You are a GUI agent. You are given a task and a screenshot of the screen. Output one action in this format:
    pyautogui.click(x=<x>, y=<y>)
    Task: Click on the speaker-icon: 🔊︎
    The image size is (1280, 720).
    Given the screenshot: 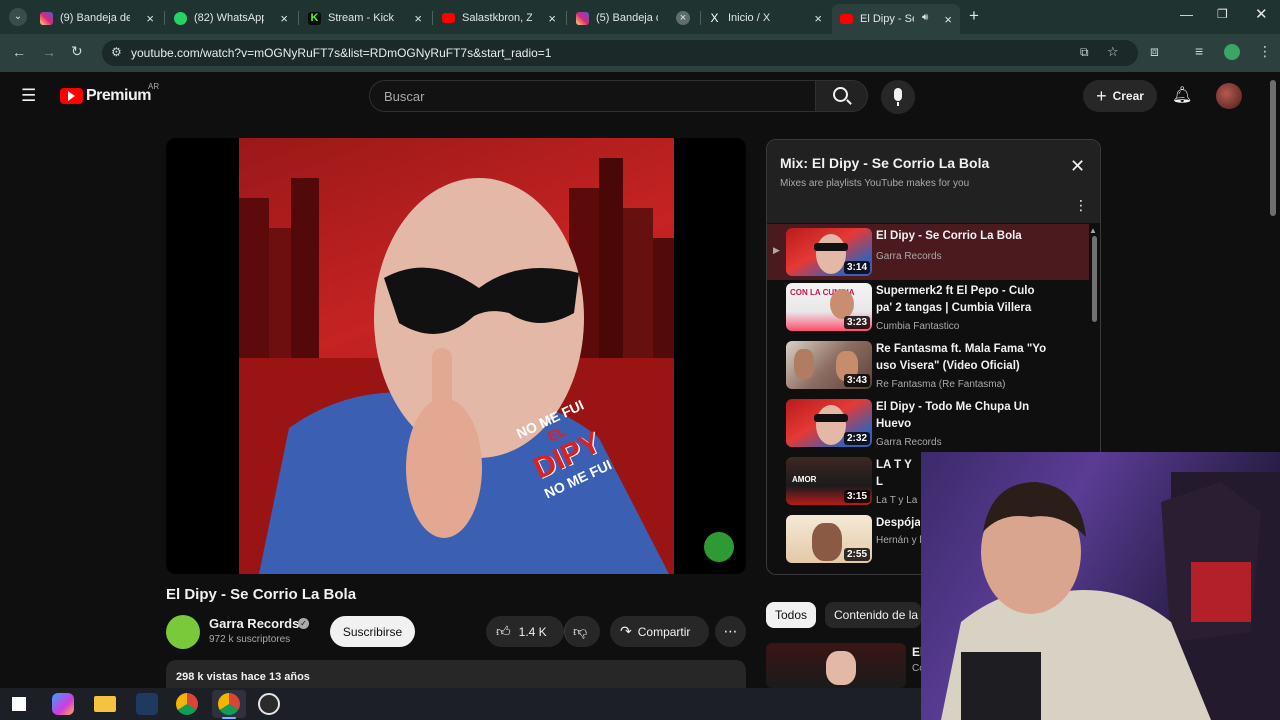 What is the action you would take?
    pyautogui.click(x=925, y=17)
    